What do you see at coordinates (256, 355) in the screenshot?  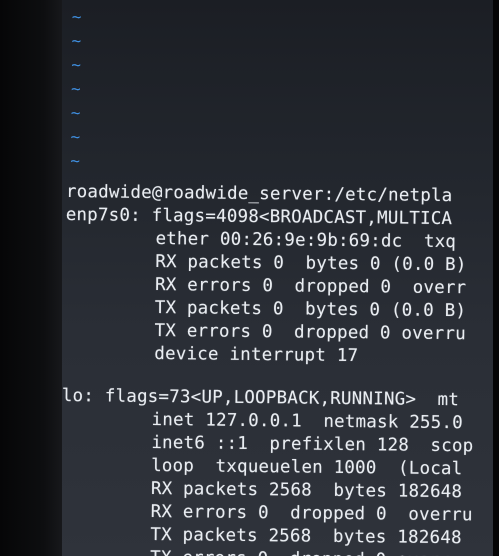 I see `interface-detail-line: device interrupt 17` at bounding box center [256, 355].